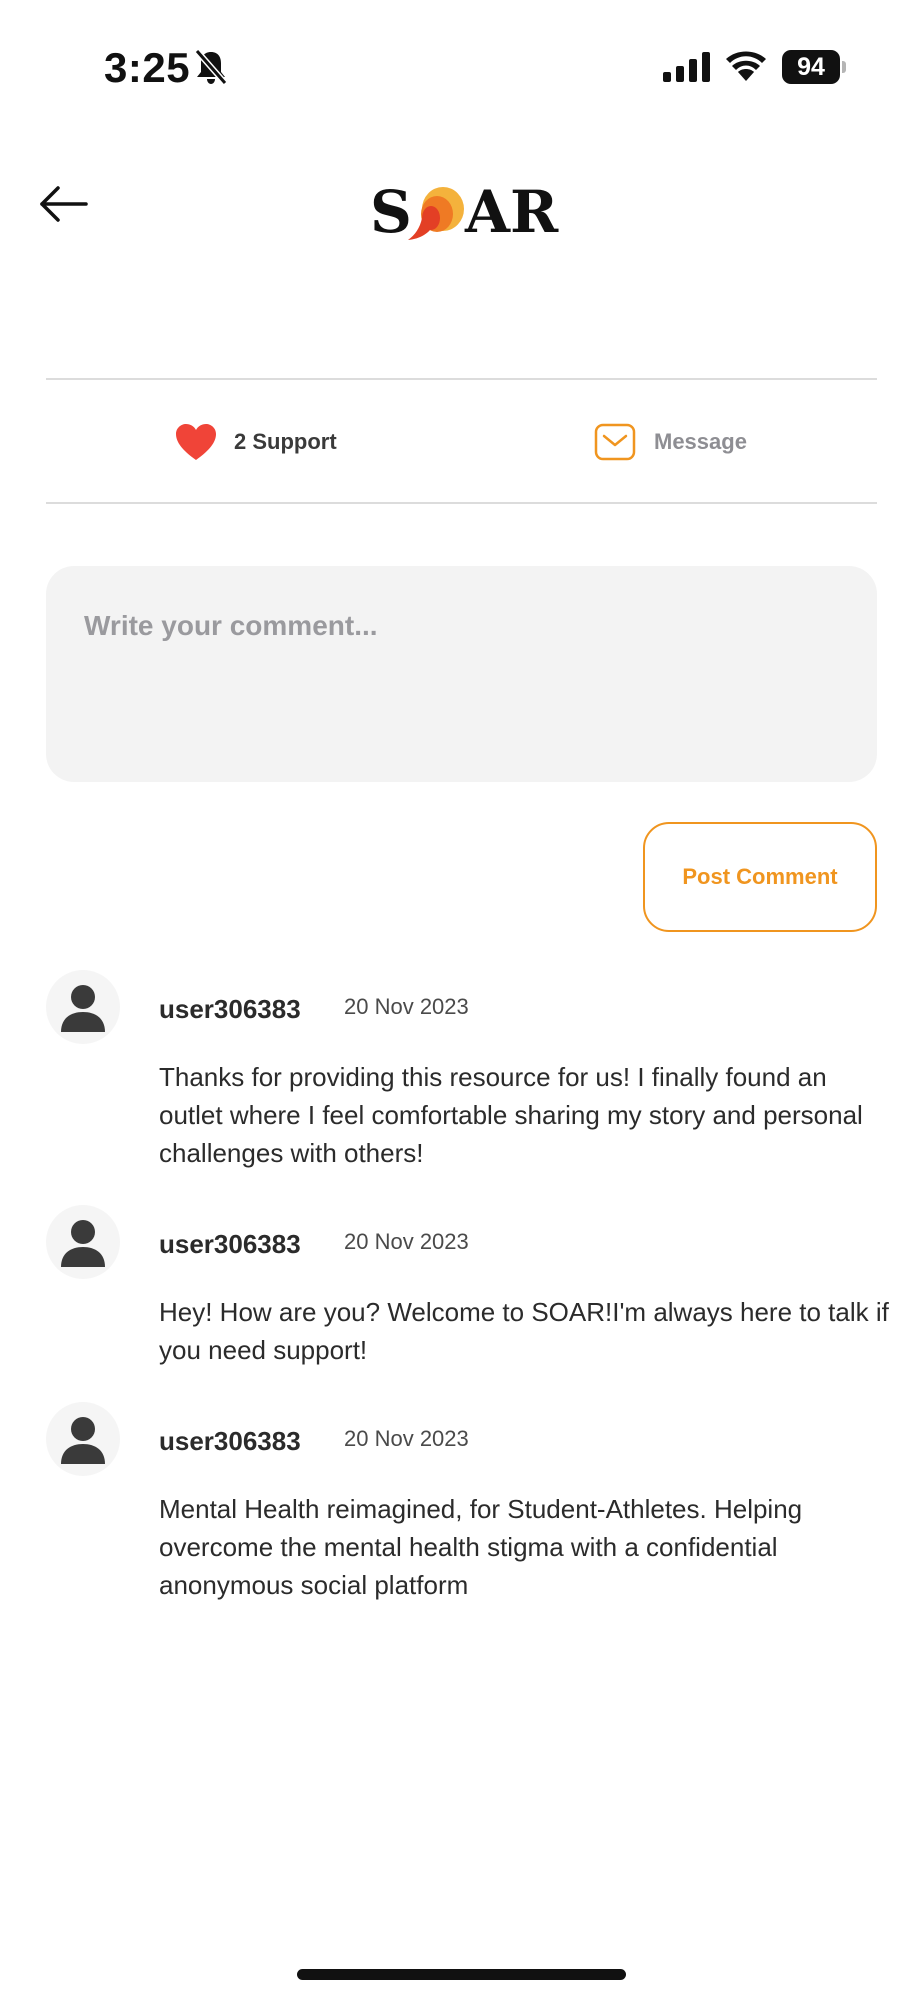 This screenshot has width=923, height=2000. What do you see at coordinates (511, 212) in the screenshot?
I see `svg-text: AR` at bounding box center [511, 212].